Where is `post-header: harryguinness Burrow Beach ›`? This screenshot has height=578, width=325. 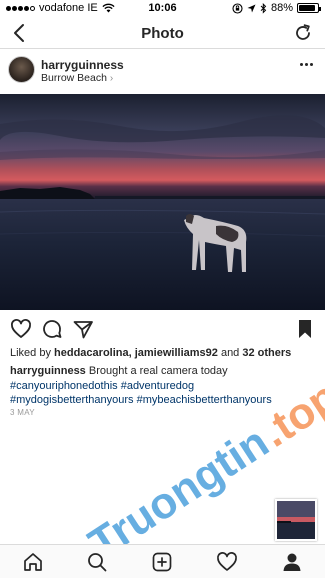 post-header: harryguinness Burrow Beach › is located at coordinates (162, 71).